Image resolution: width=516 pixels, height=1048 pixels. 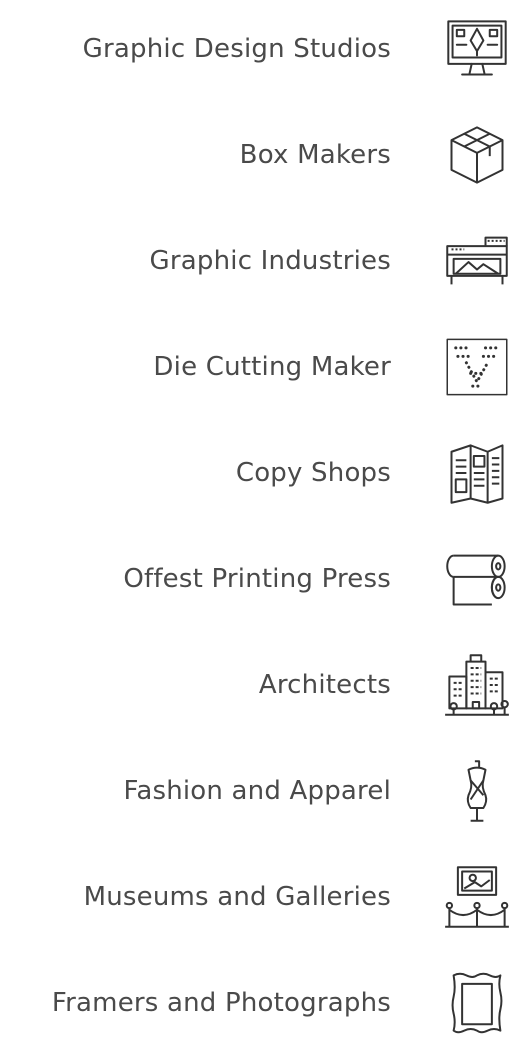 I want to click on industry-label: Graphic Industries, so click(x=270, y=261).